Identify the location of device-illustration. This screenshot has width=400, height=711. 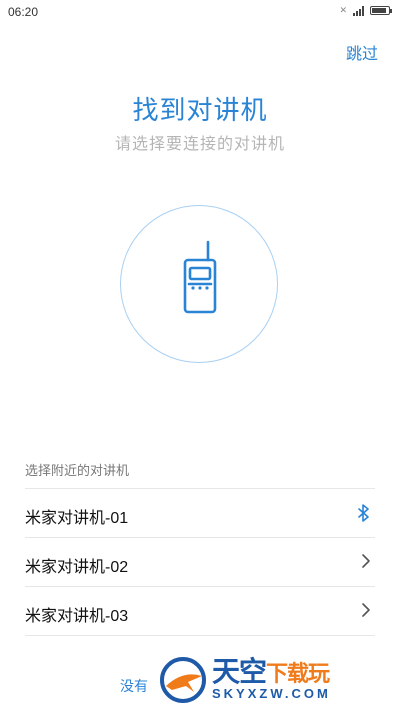
(199, 284).